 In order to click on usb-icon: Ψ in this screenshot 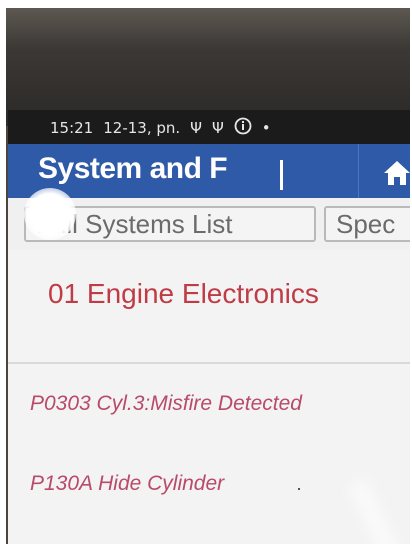, I will do `click(196, 128)`.